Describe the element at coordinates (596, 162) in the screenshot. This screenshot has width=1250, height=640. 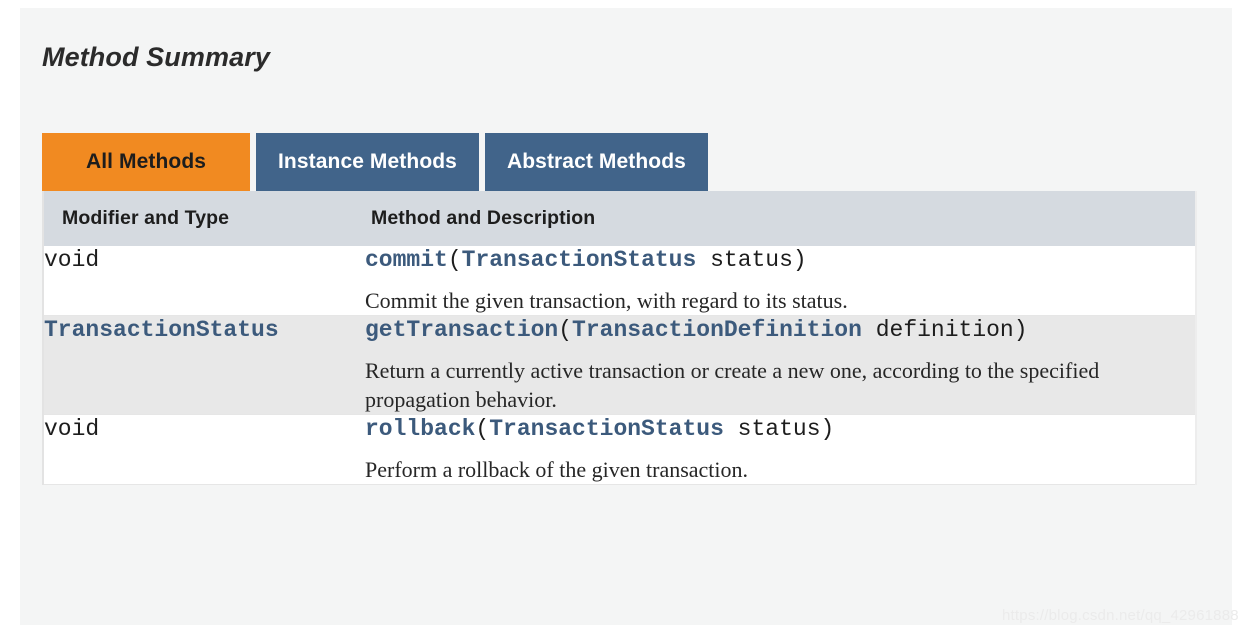
I see `tab-abstract-methods: Abstract Methods` at that location.